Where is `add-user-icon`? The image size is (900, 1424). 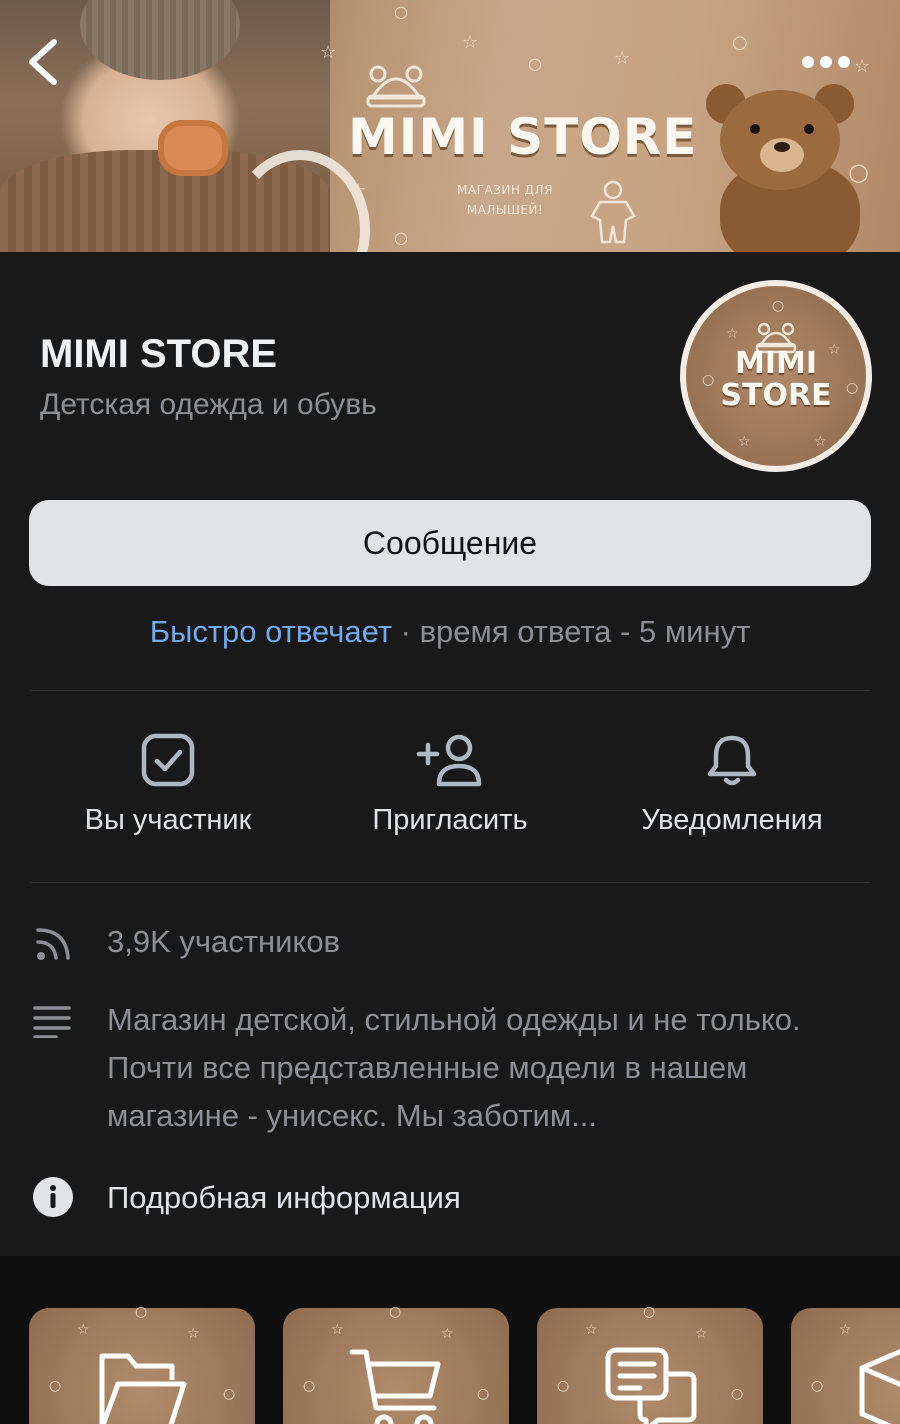 add-user-icon is located at coordinates (449, 760).